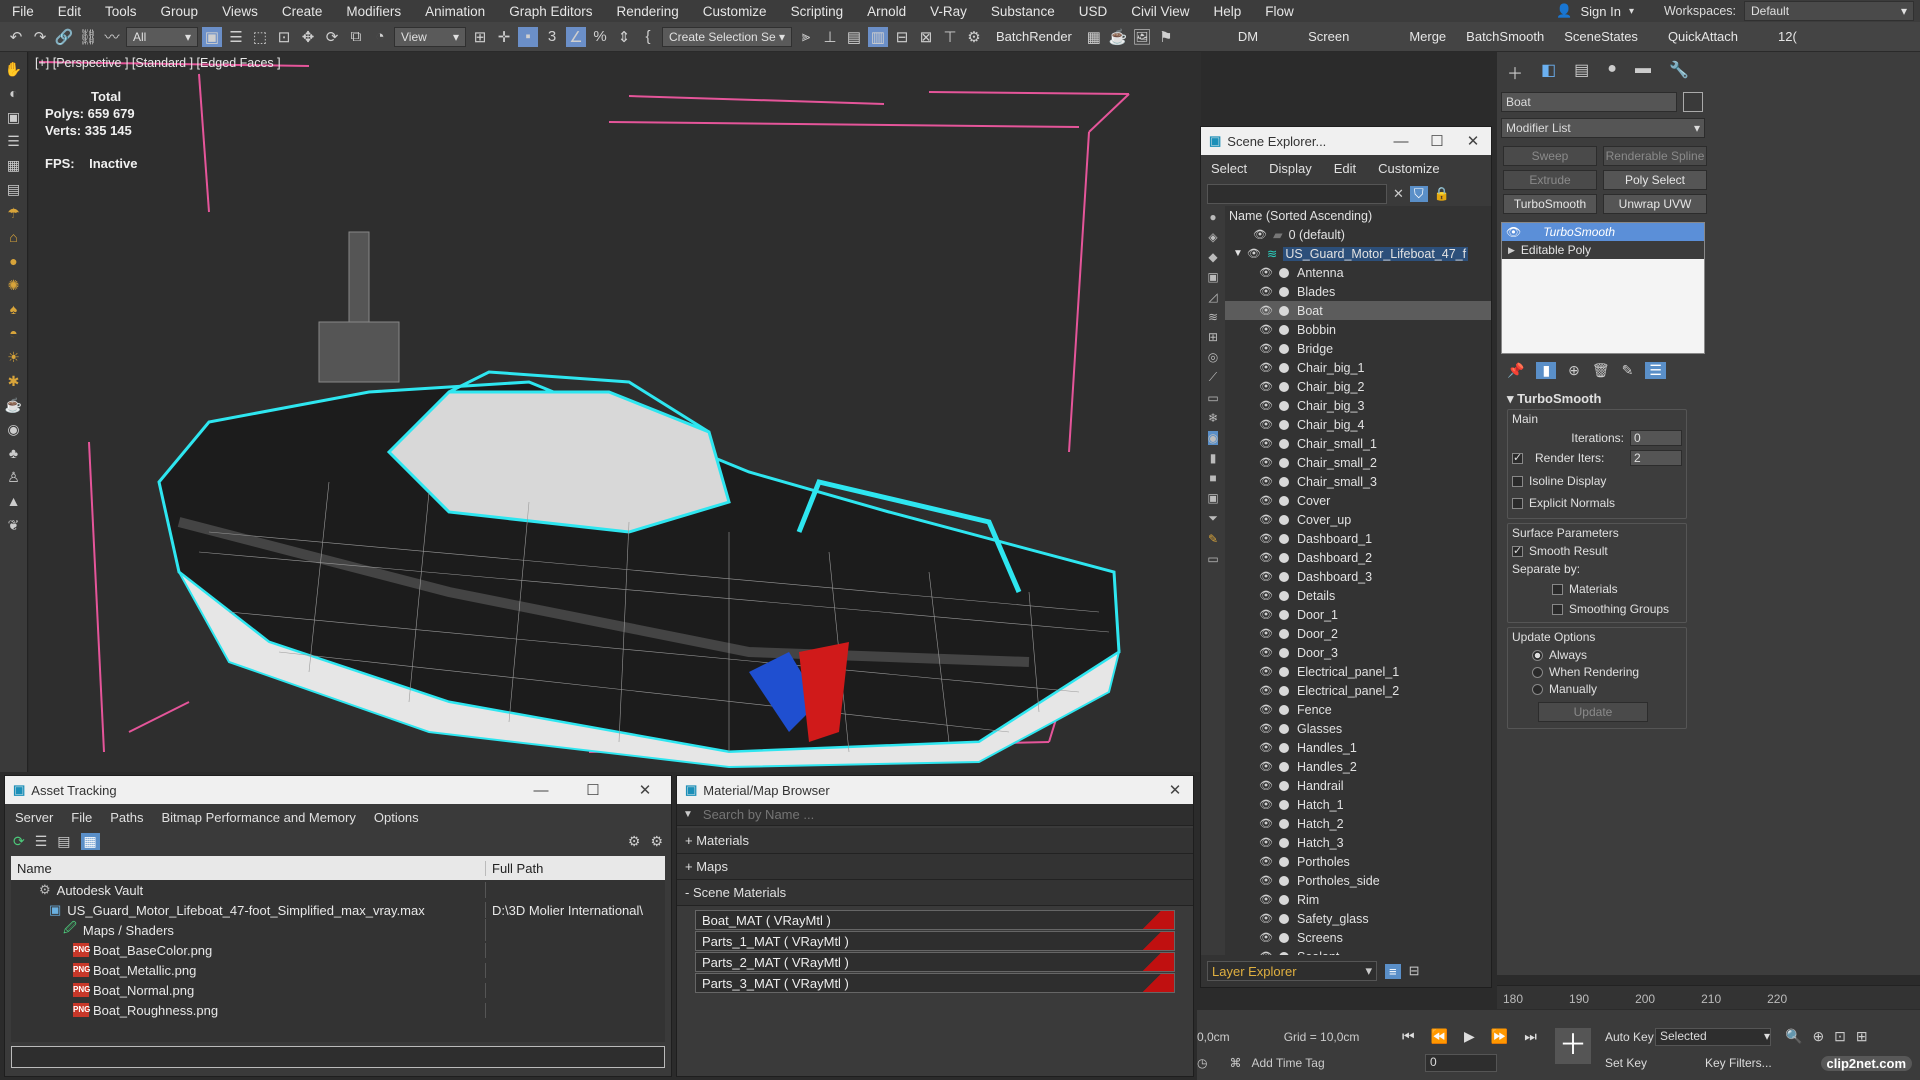 The image size is (1920, 1080). I want to click on scene-explorer-titlebar: ▣ Scene Explorer... — ☐ ✕, so click(1346, 141).